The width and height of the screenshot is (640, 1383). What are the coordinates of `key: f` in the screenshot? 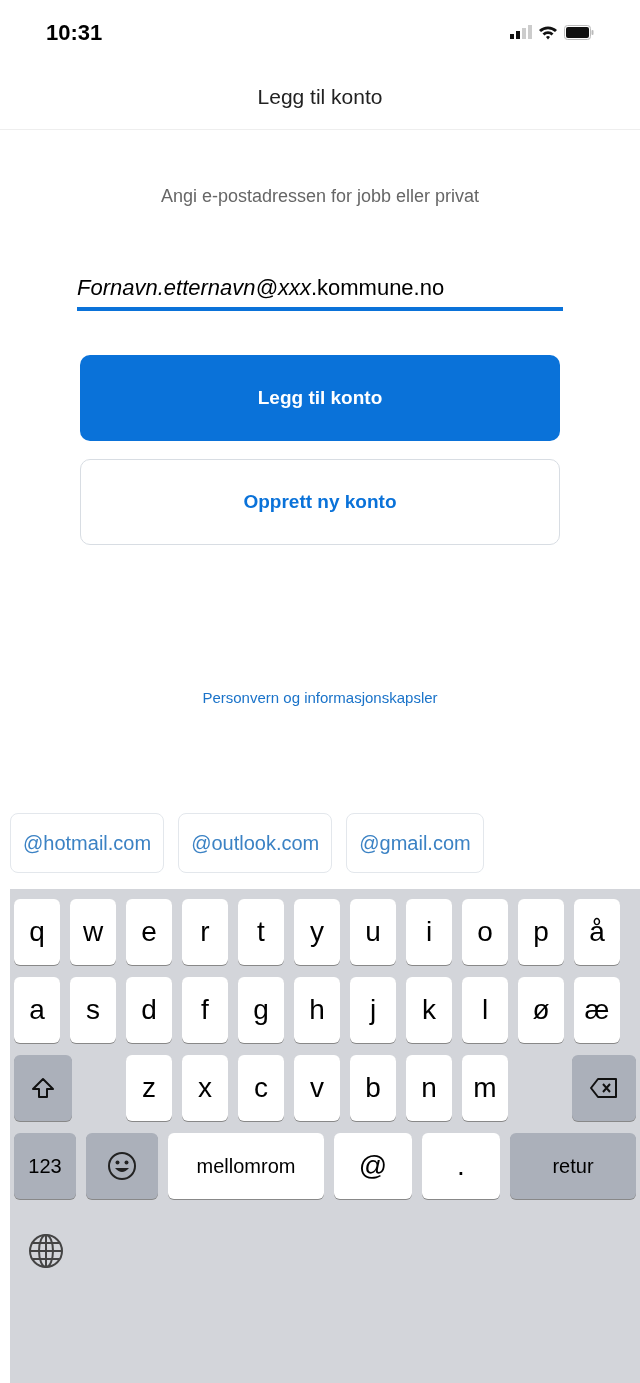 It's located at (205, 1009).